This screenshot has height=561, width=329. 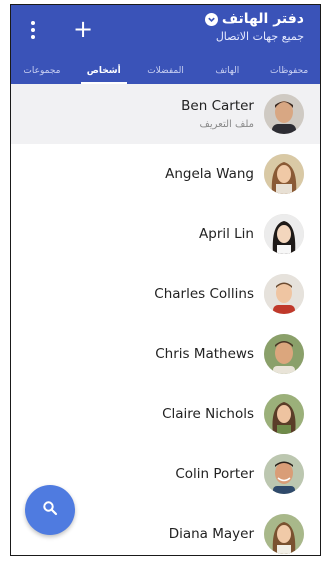 I want to click on chevron-down-icon, so click(x=211, y=19).